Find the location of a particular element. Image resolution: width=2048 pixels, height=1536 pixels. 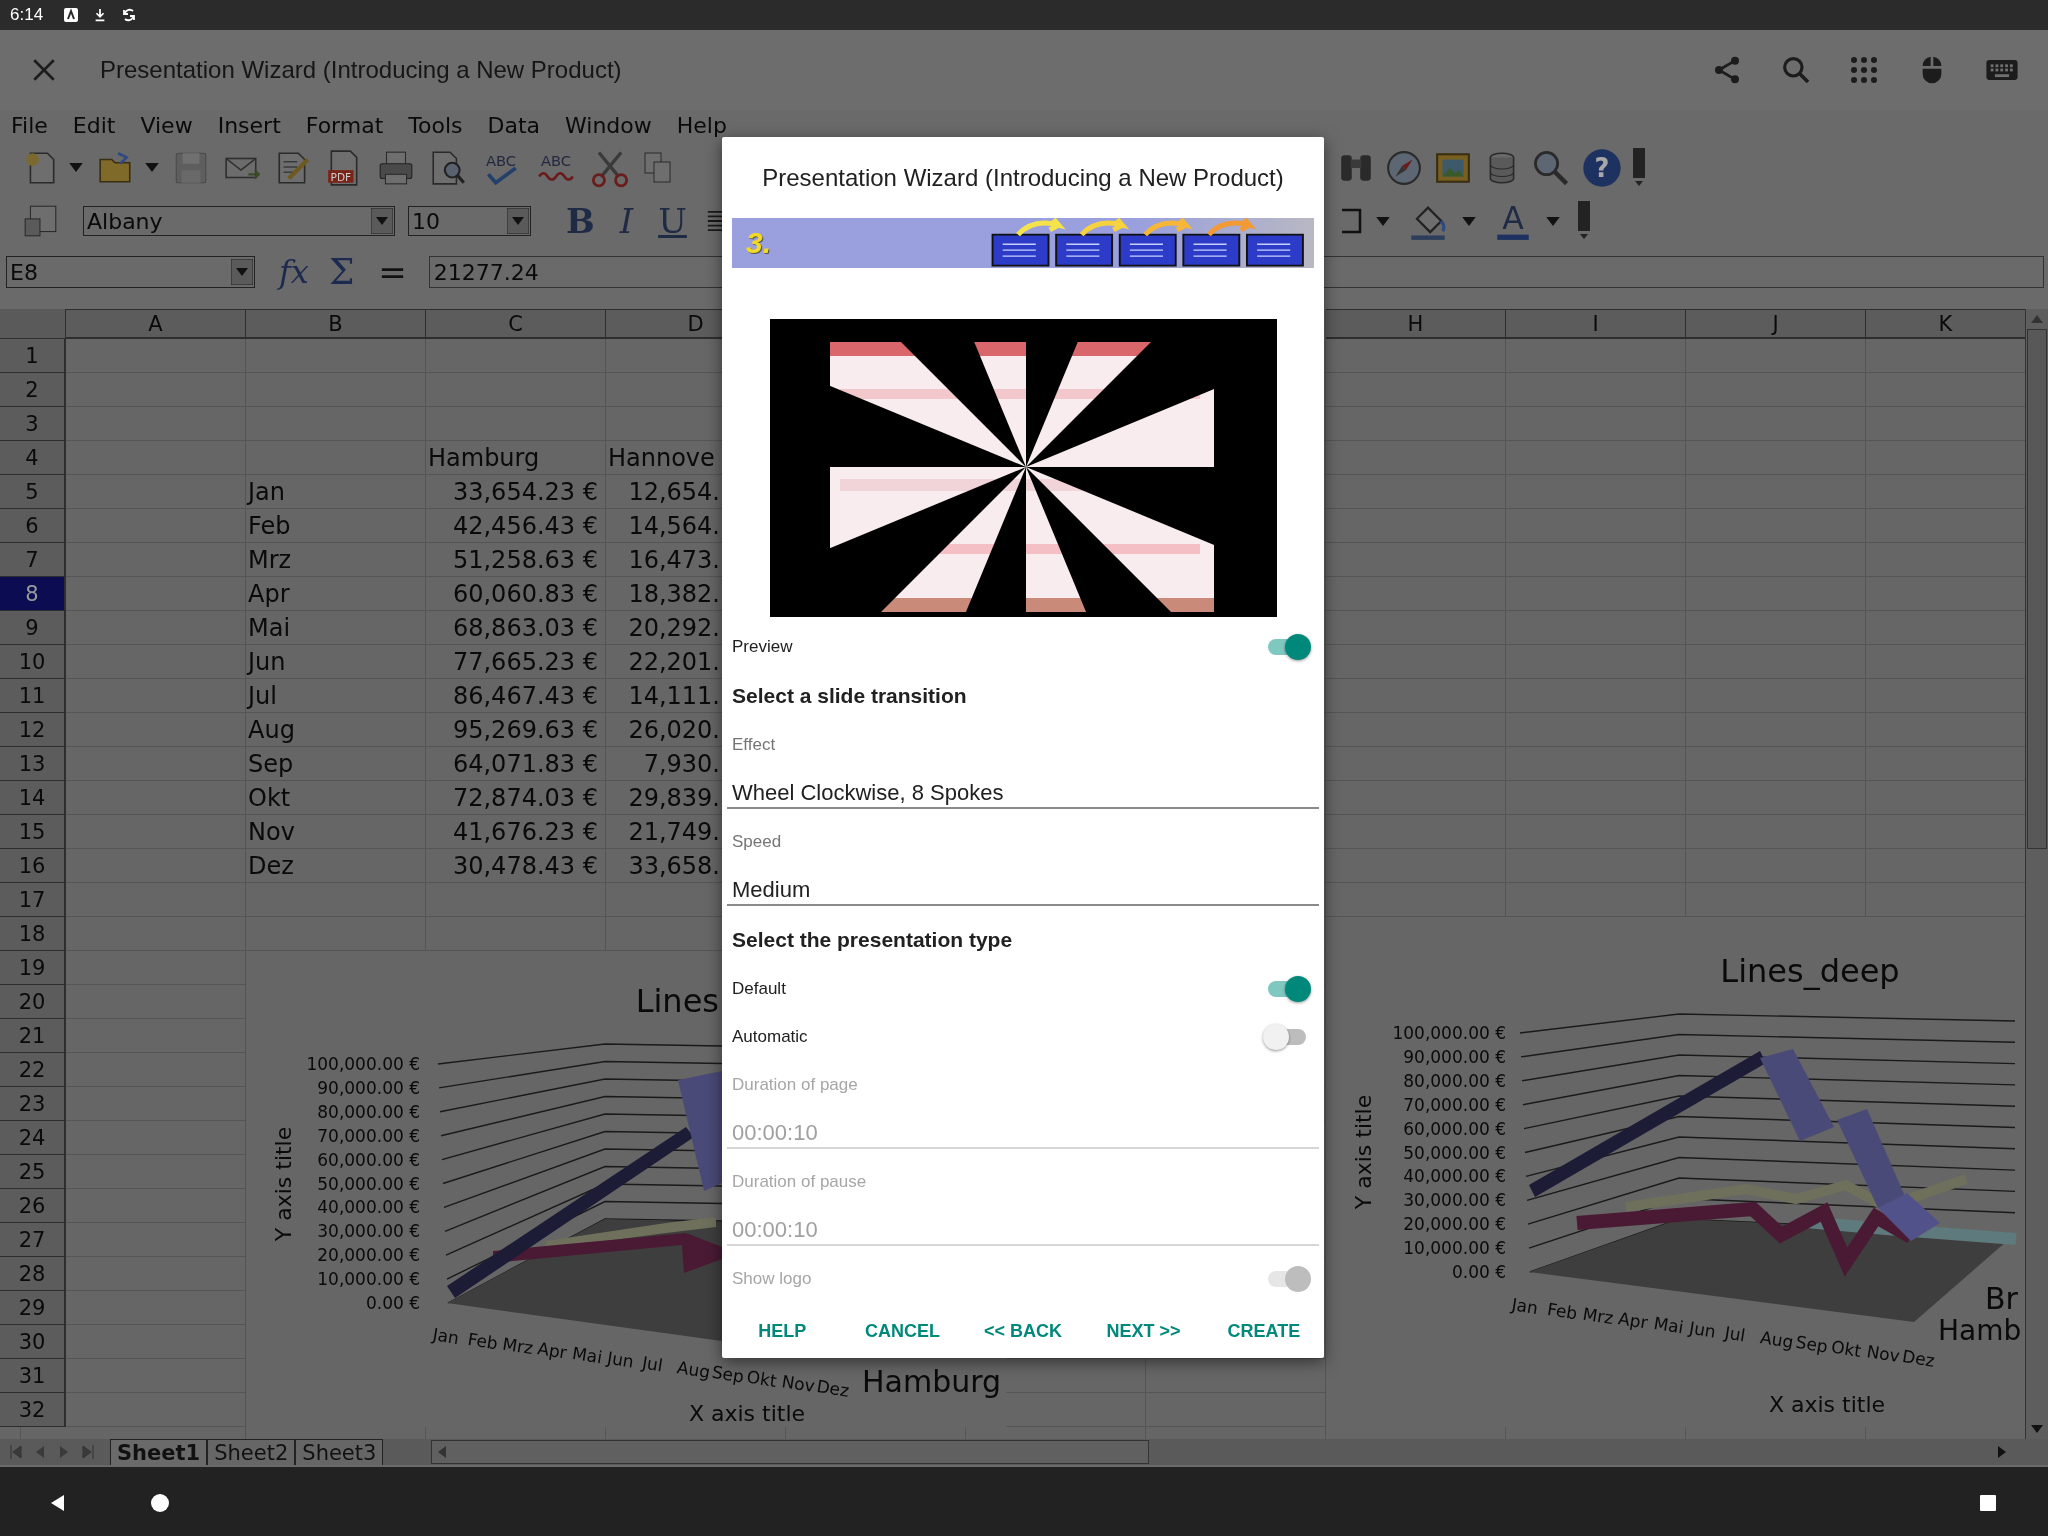

menu-item: View is located at coordinates (166, 125).